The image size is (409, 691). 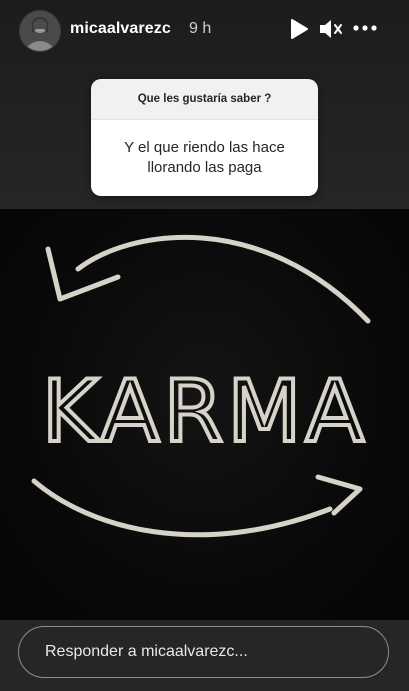 I want to click on question-title: Que les gustaría saber ?, so click(x=204, y=99).